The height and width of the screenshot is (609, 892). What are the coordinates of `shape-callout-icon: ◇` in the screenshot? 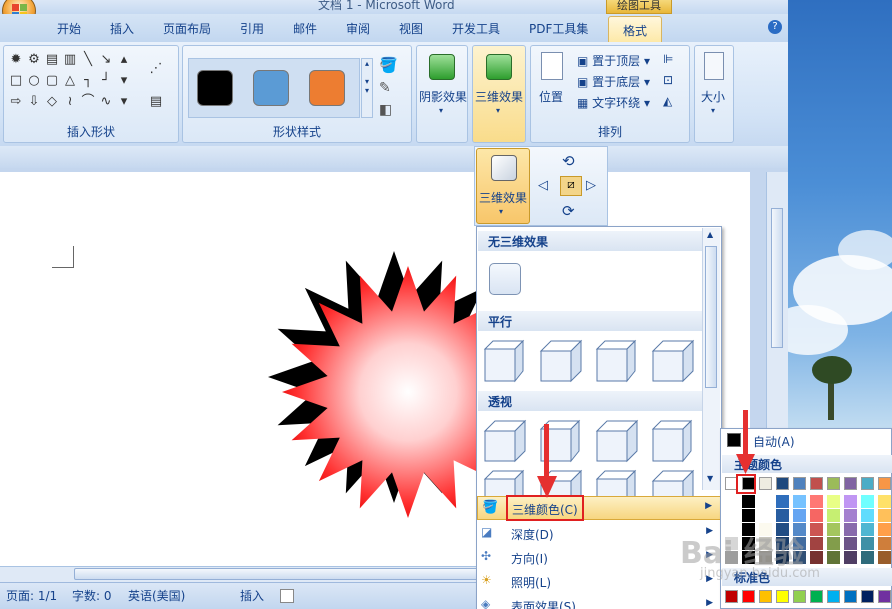 It's located at (52, 102).